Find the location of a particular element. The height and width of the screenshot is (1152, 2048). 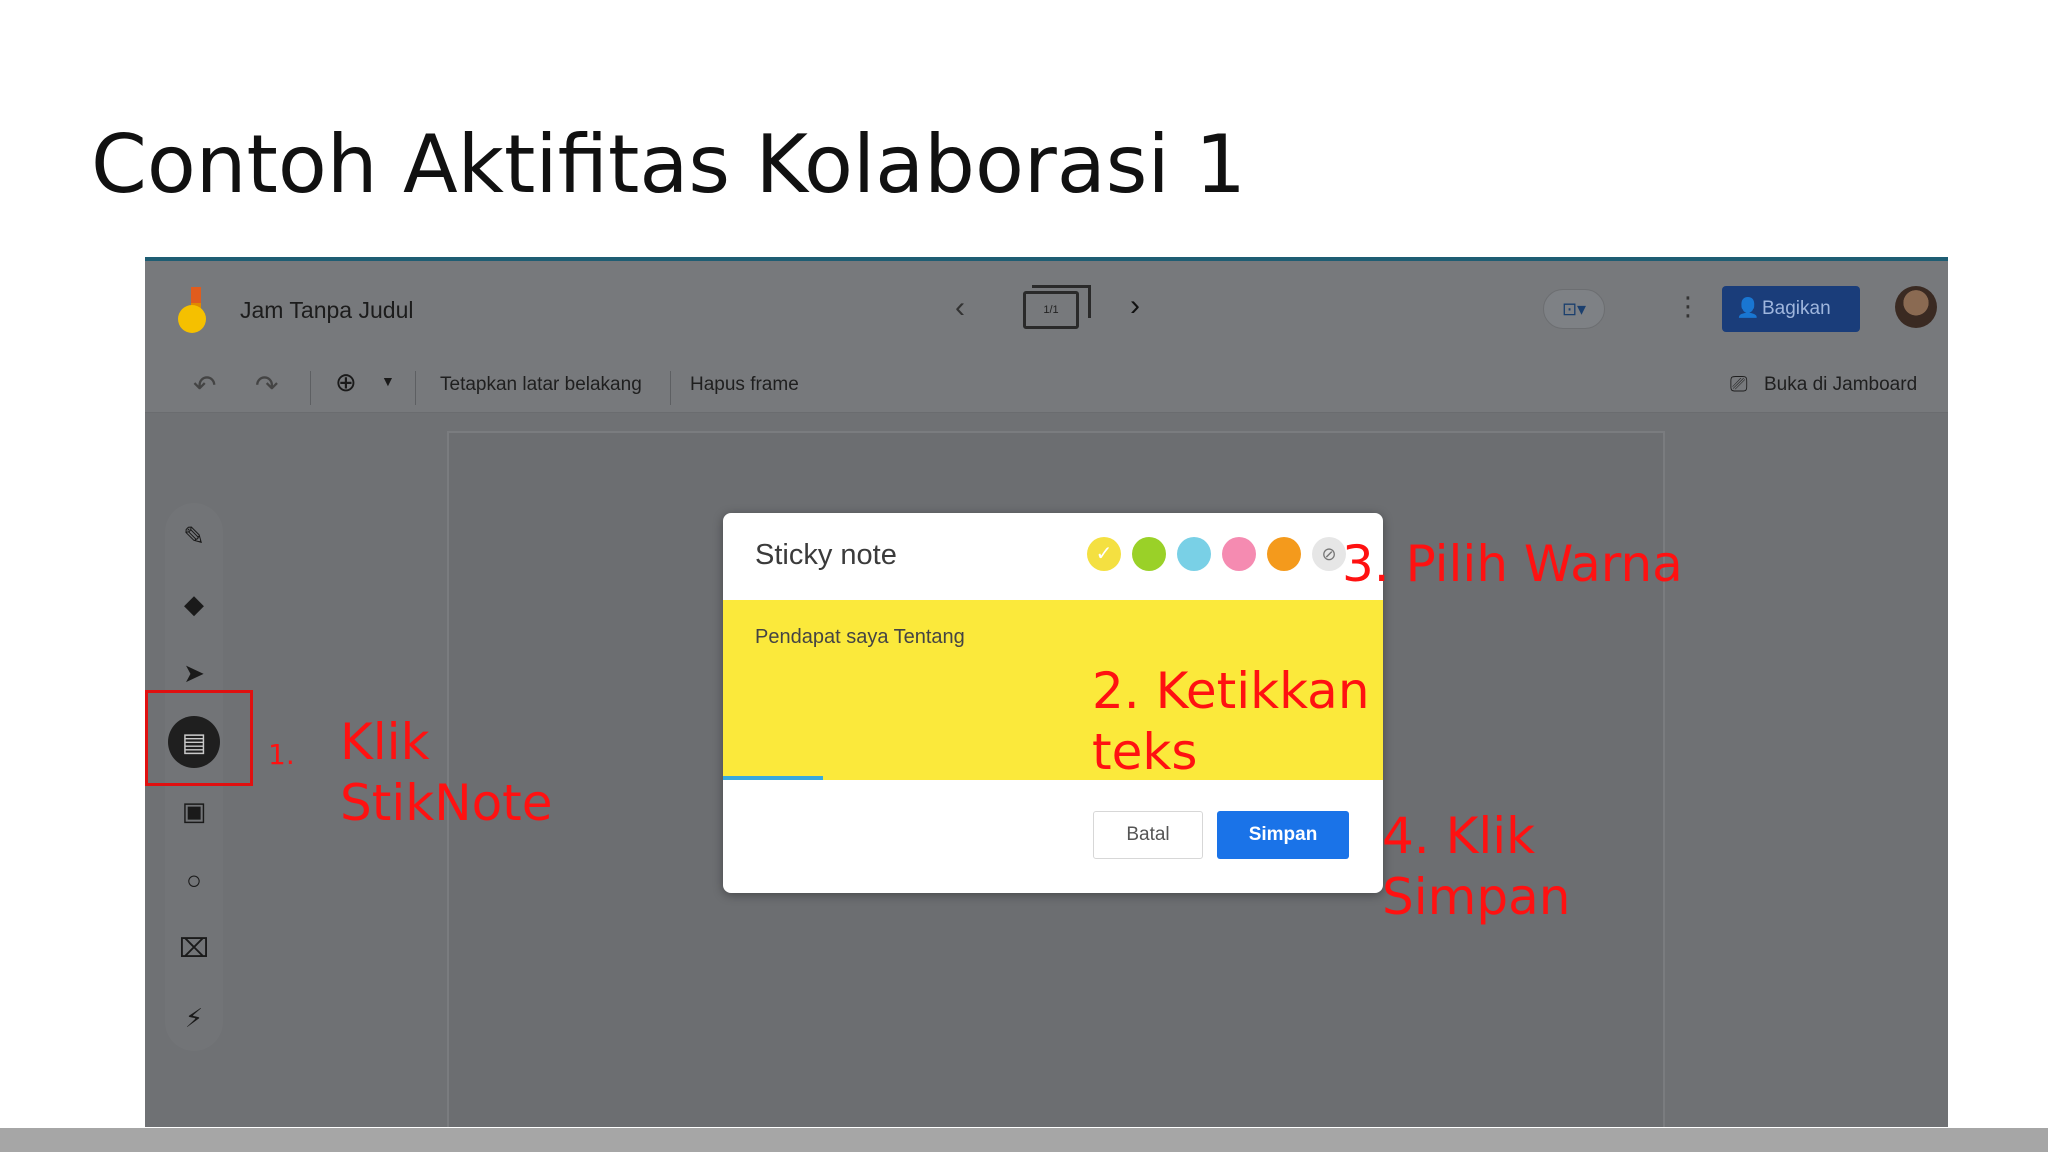

color-swatch-pink is located at coordinates (1239, 554).